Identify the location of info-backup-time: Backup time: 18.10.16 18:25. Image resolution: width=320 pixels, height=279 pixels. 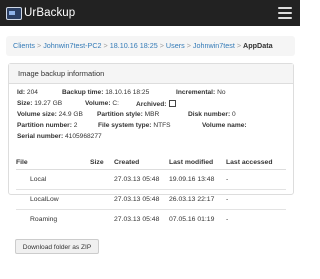
(106, 92).